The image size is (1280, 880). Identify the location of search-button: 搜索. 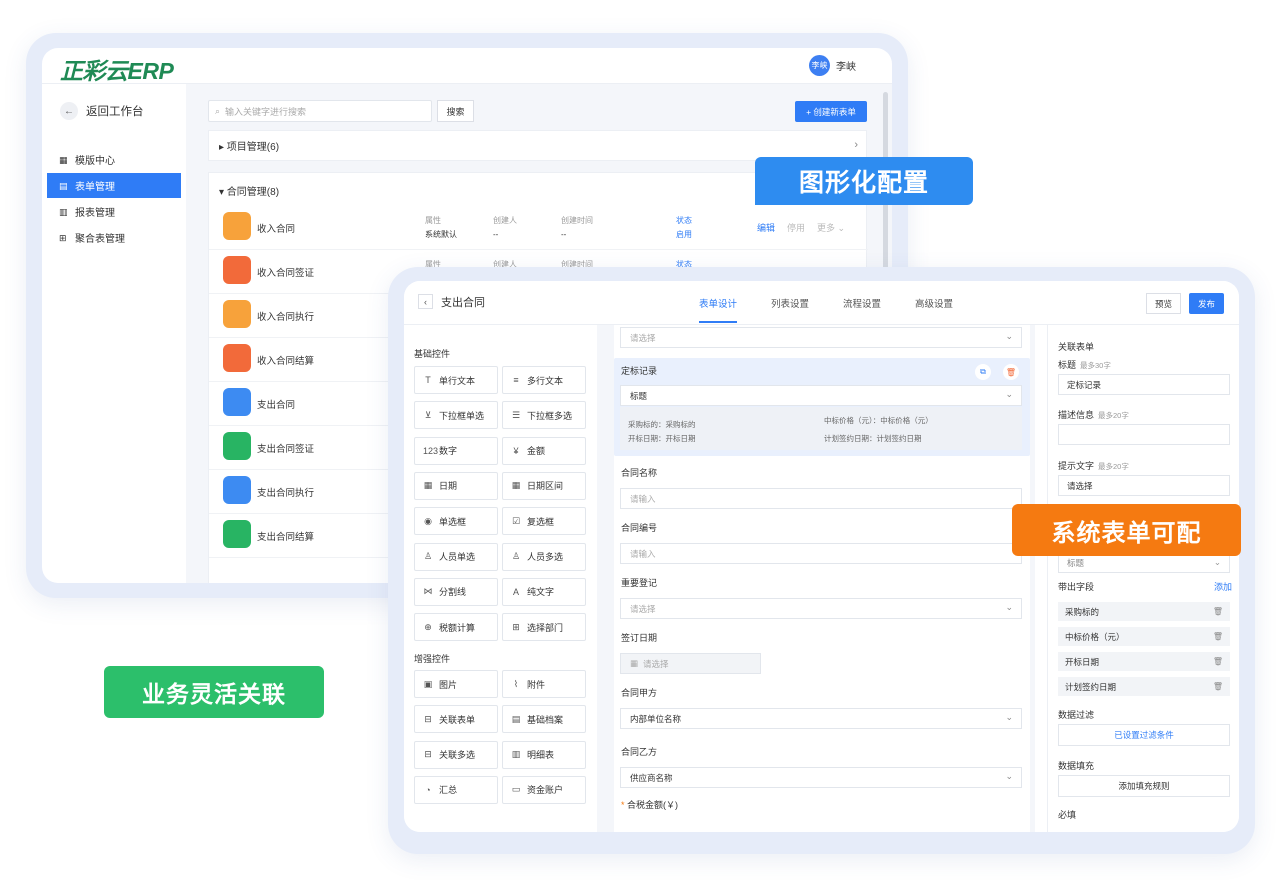
(455, 111).